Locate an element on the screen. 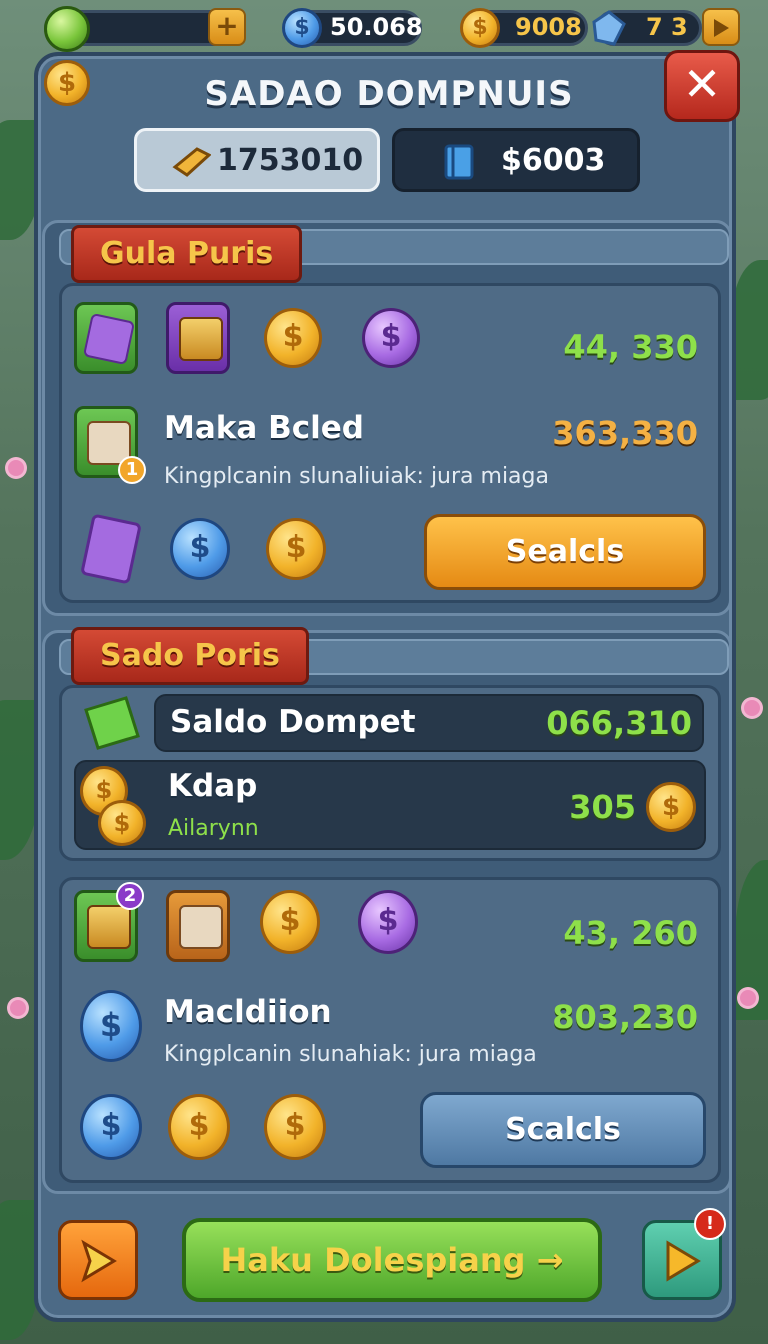 The image size is (768, 1344). ticket-icon is located at coordinates (191, 162).